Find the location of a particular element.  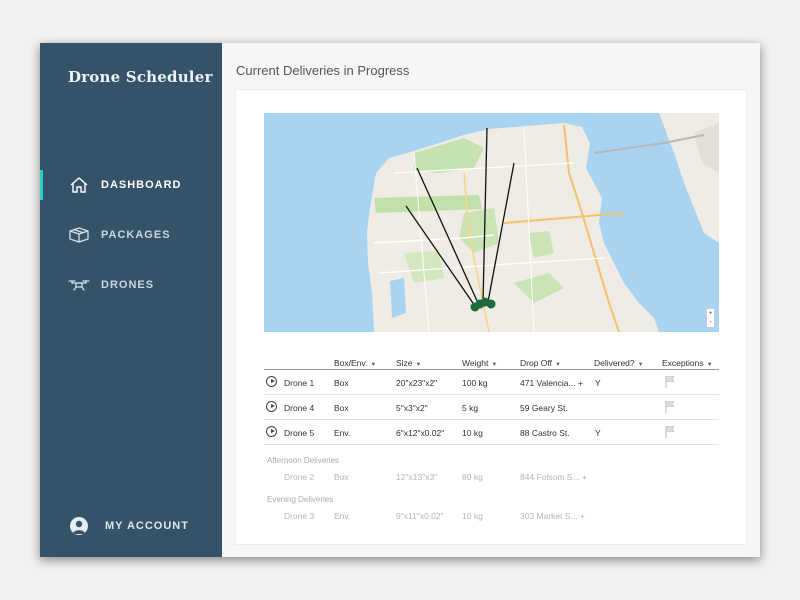

drone-name: Drone 3 is located at coordinates (299, 516).